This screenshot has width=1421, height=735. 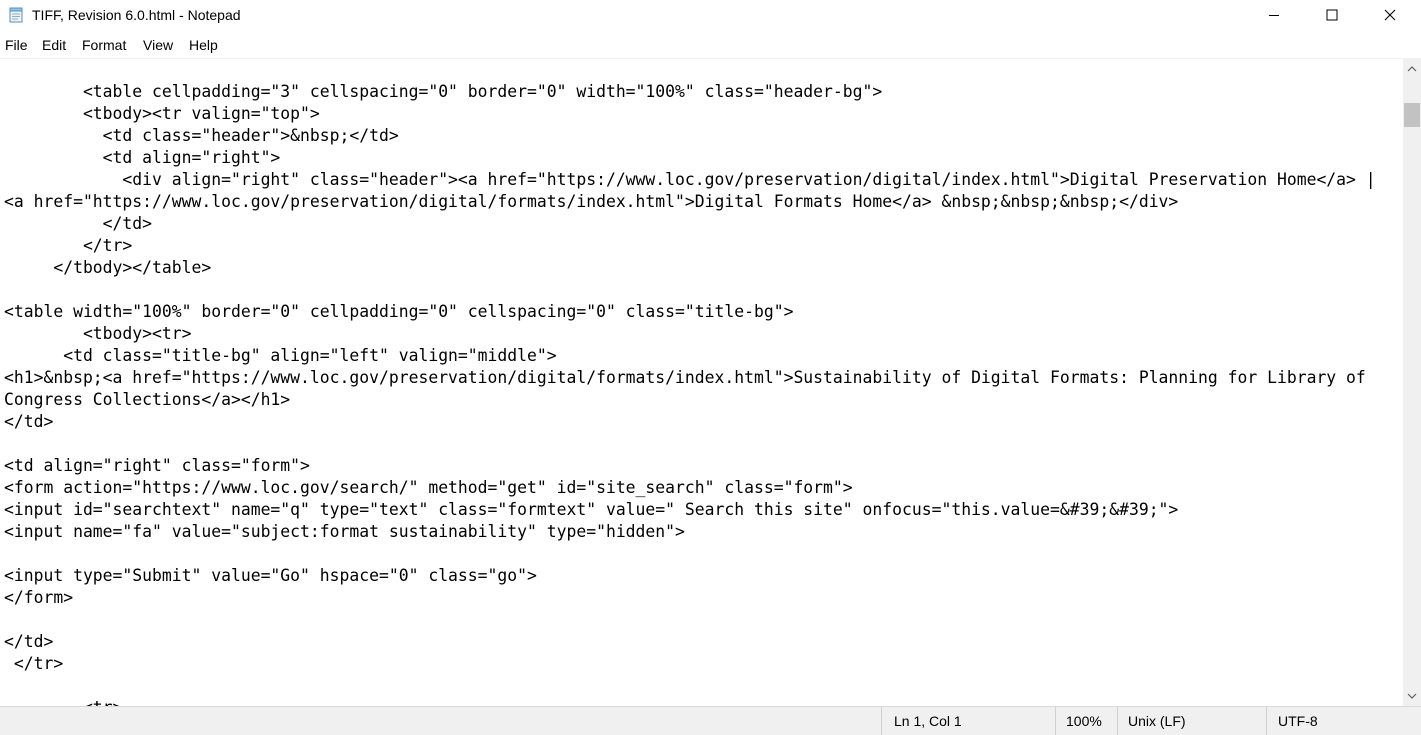 What do you see at coordinates (1298, 721) in the screenshot?
I see `encoding: UTF-8` at bounding box center [1298, 721].